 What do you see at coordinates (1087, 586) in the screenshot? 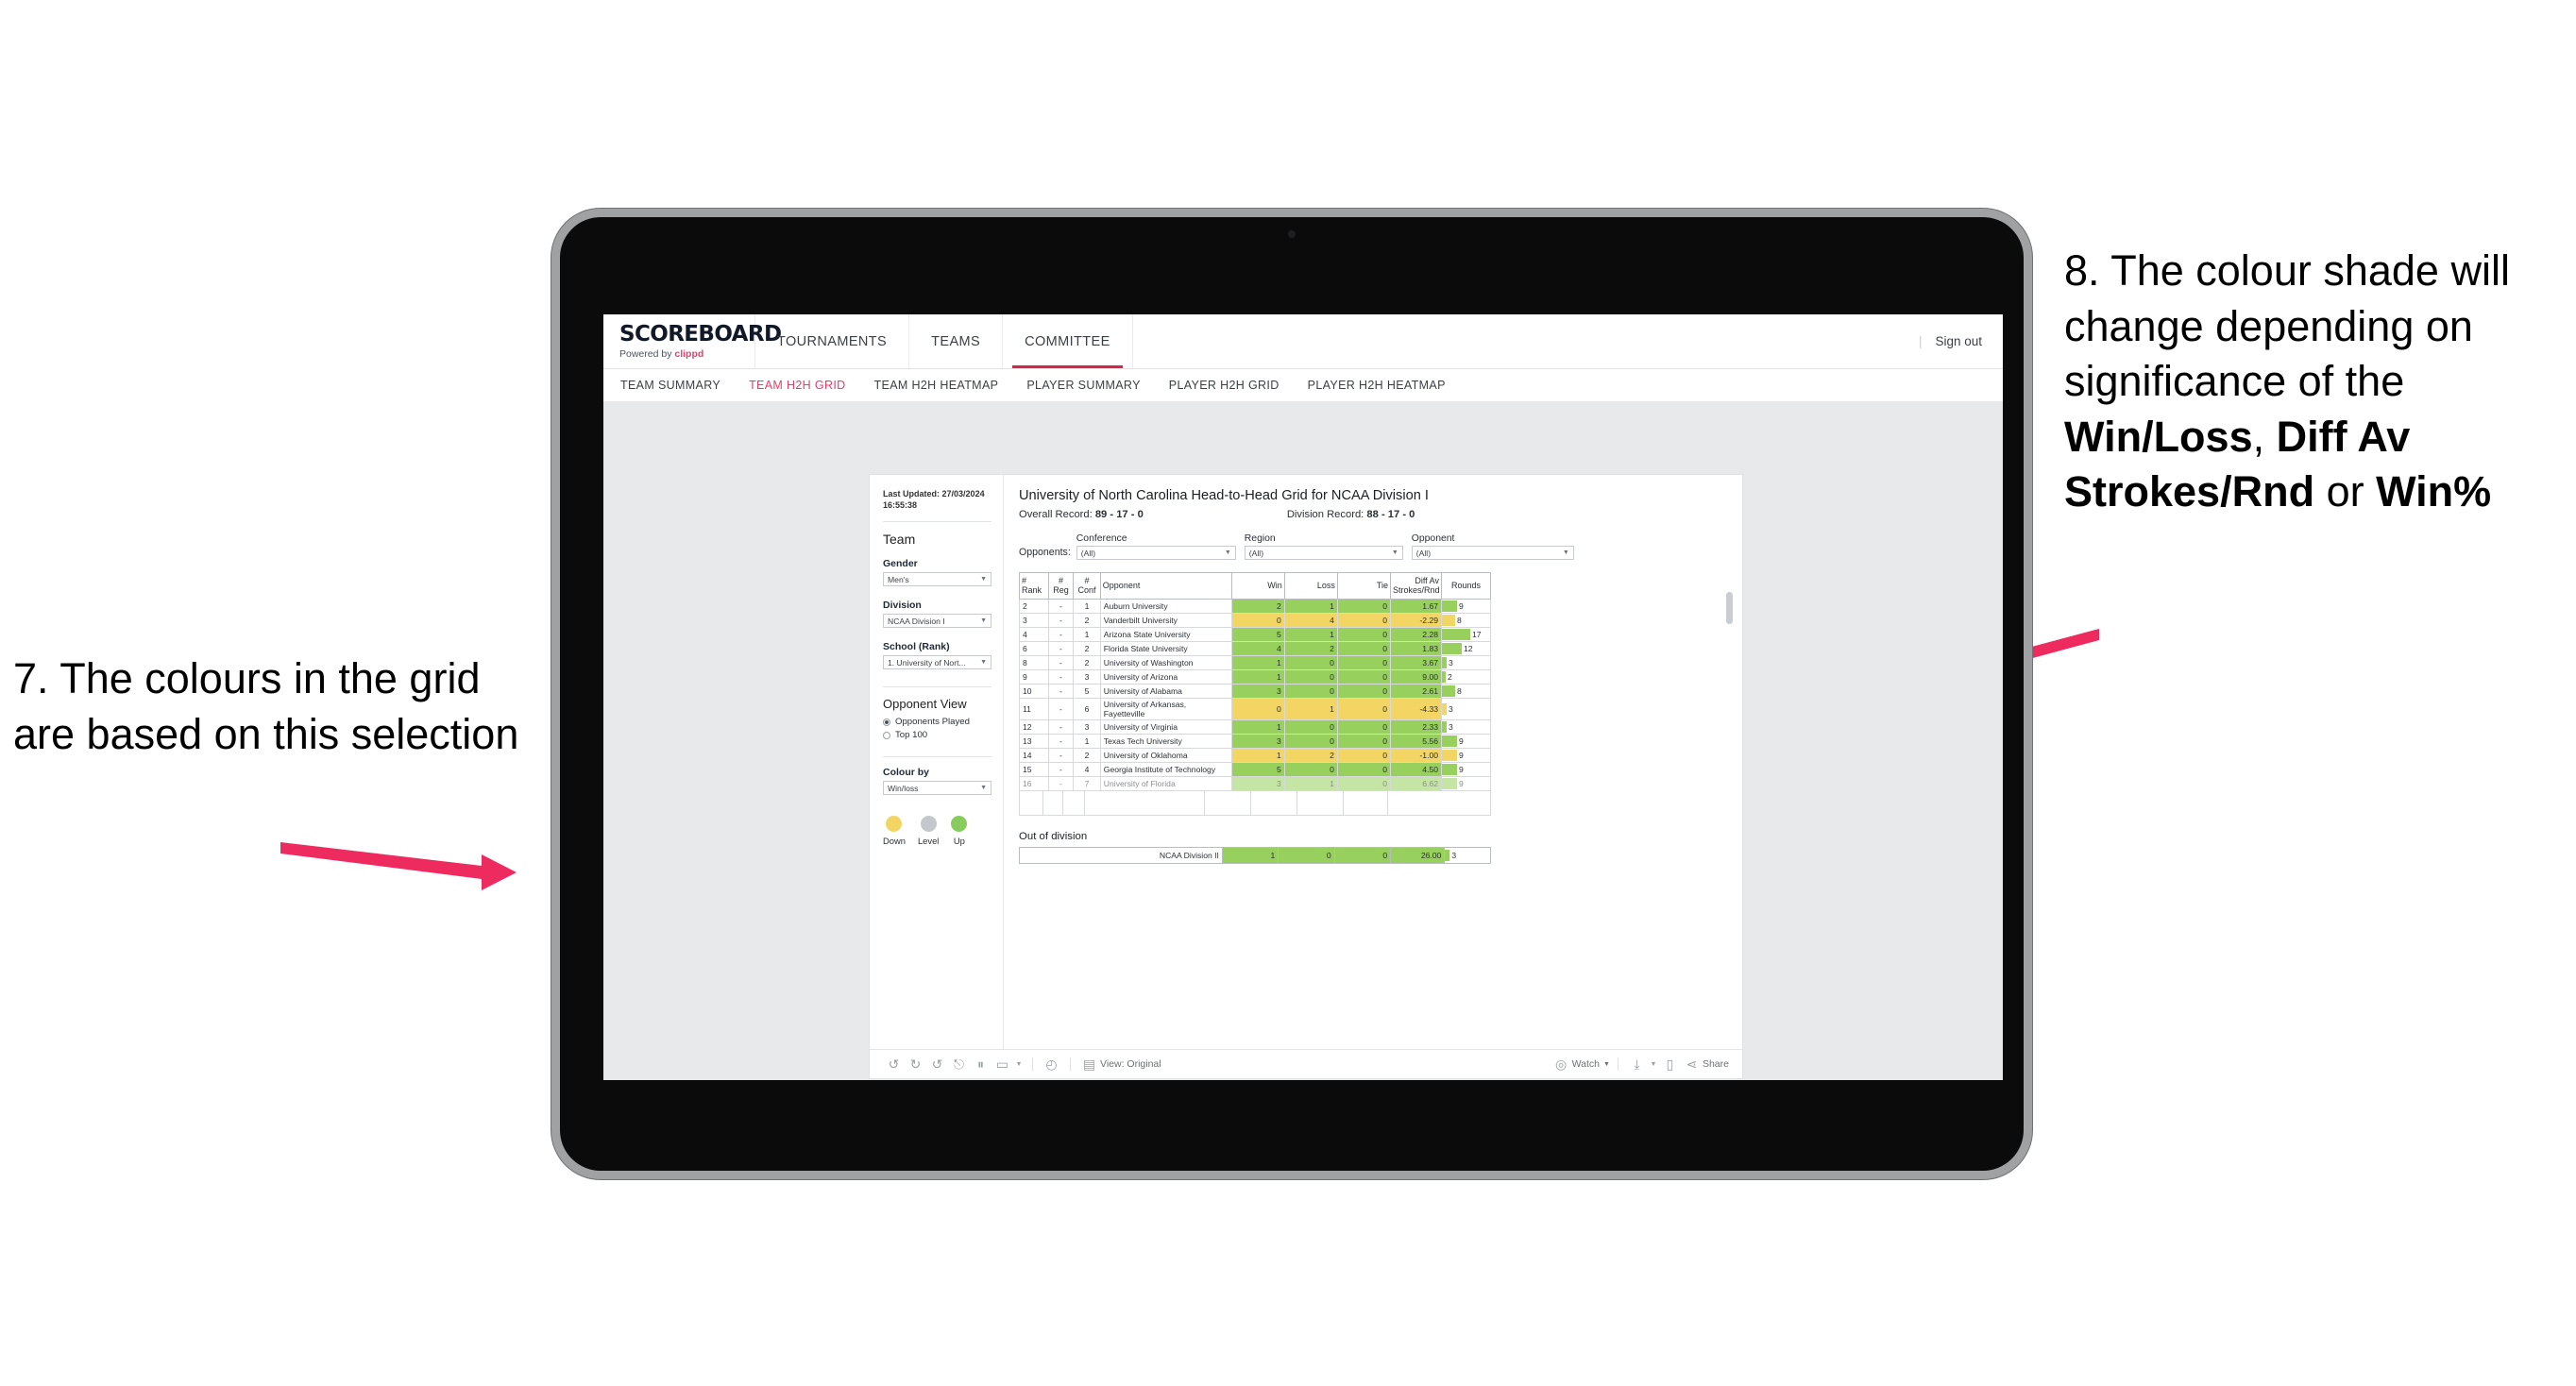
I see `col-conf: # Conf` at bounding box center [1087, 586].